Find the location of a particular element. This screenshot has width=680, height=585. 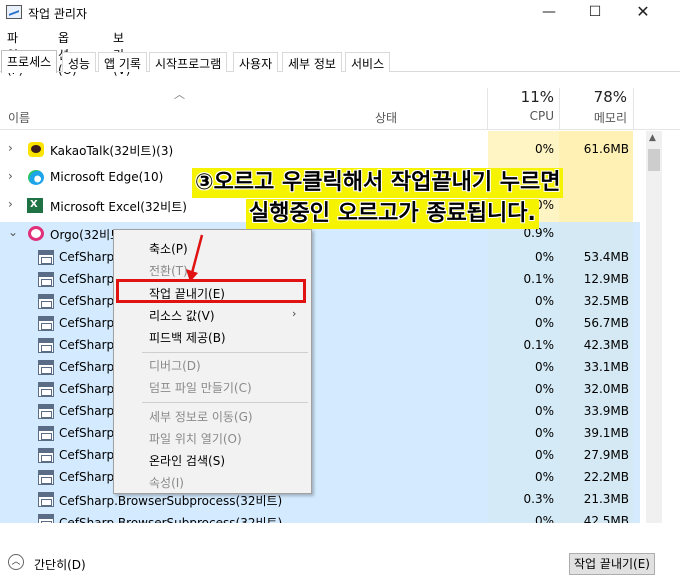

process-name: KakaoTalk(32비트)(3) is located at coordinates (112, 151).